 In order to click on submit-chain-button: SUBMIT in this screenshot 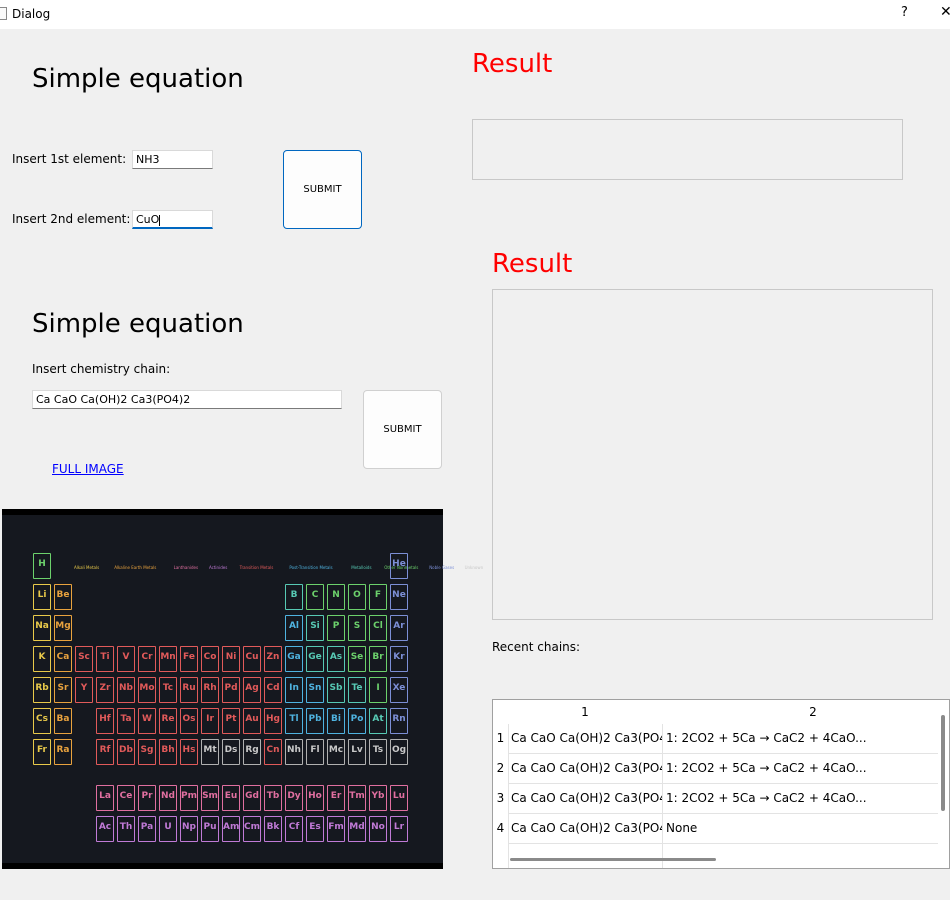, I will do `click(402, 429)`.